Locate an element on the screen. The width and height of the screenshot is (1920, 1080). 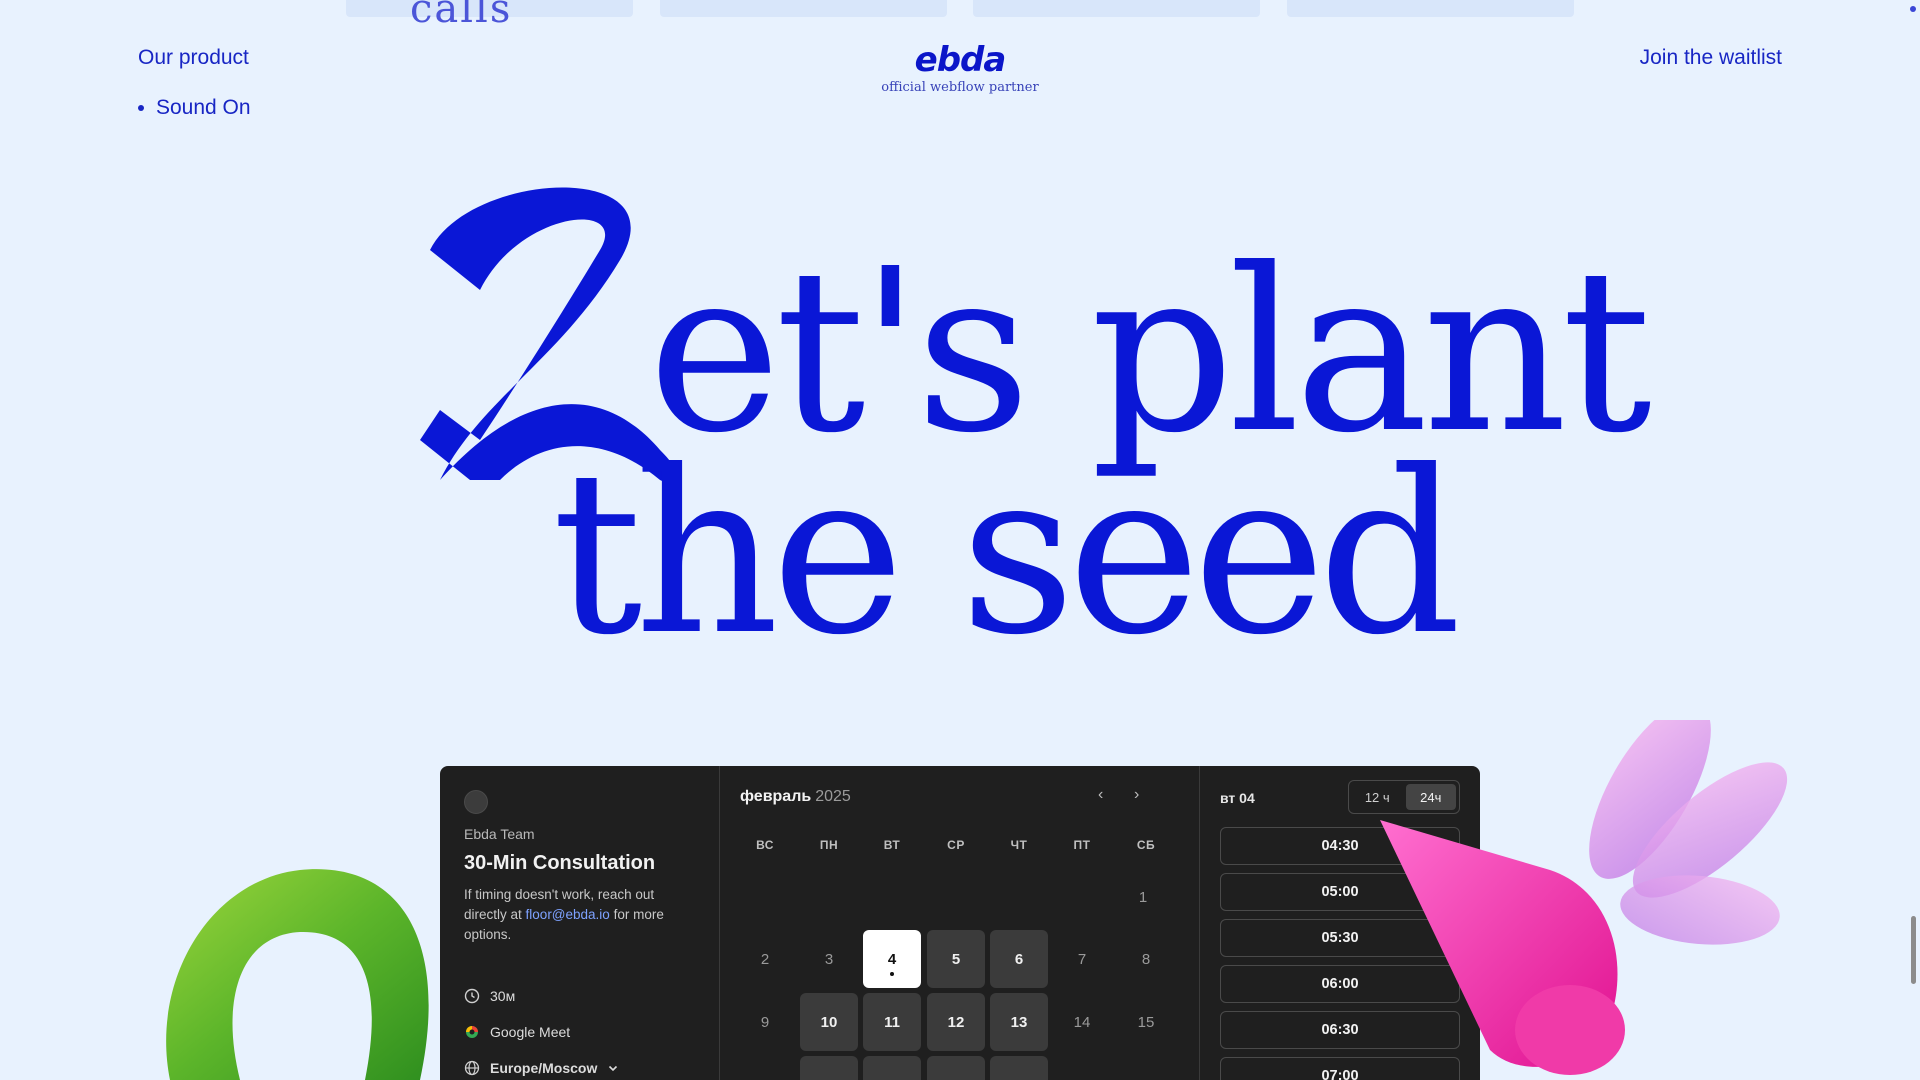
brand-logo: ebda official webflow partner is located at coordinates (960, 68).